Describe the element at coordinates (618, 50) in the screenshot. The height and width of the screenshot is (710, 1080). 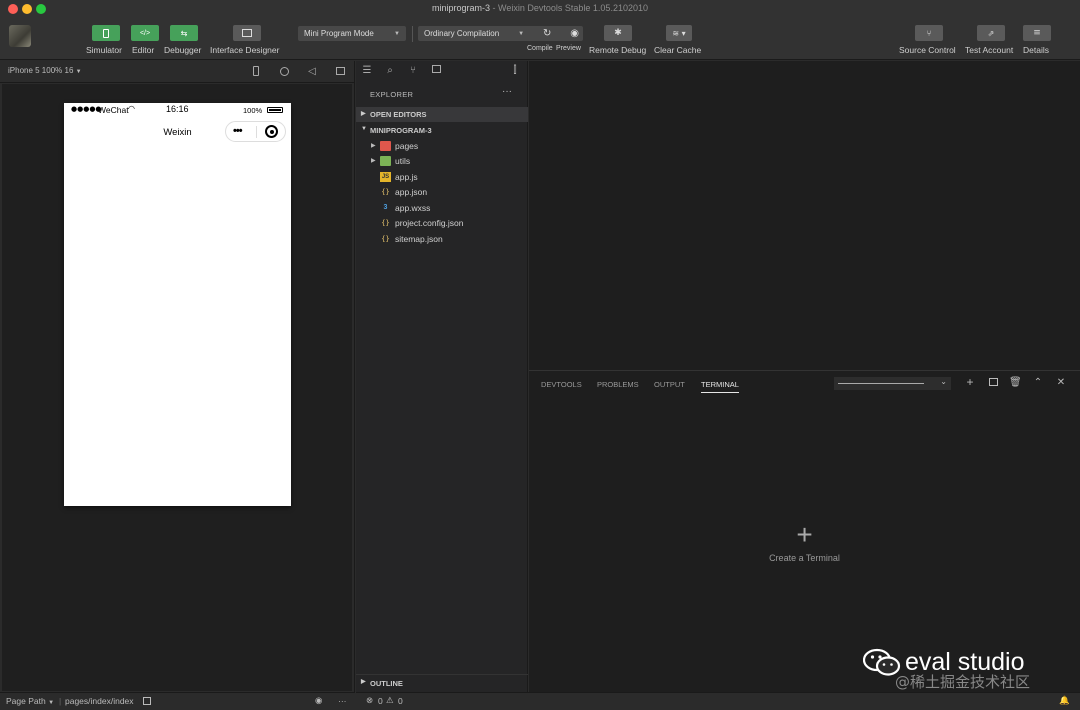
I see `remote-debug-label: Remote Debug` at that location.